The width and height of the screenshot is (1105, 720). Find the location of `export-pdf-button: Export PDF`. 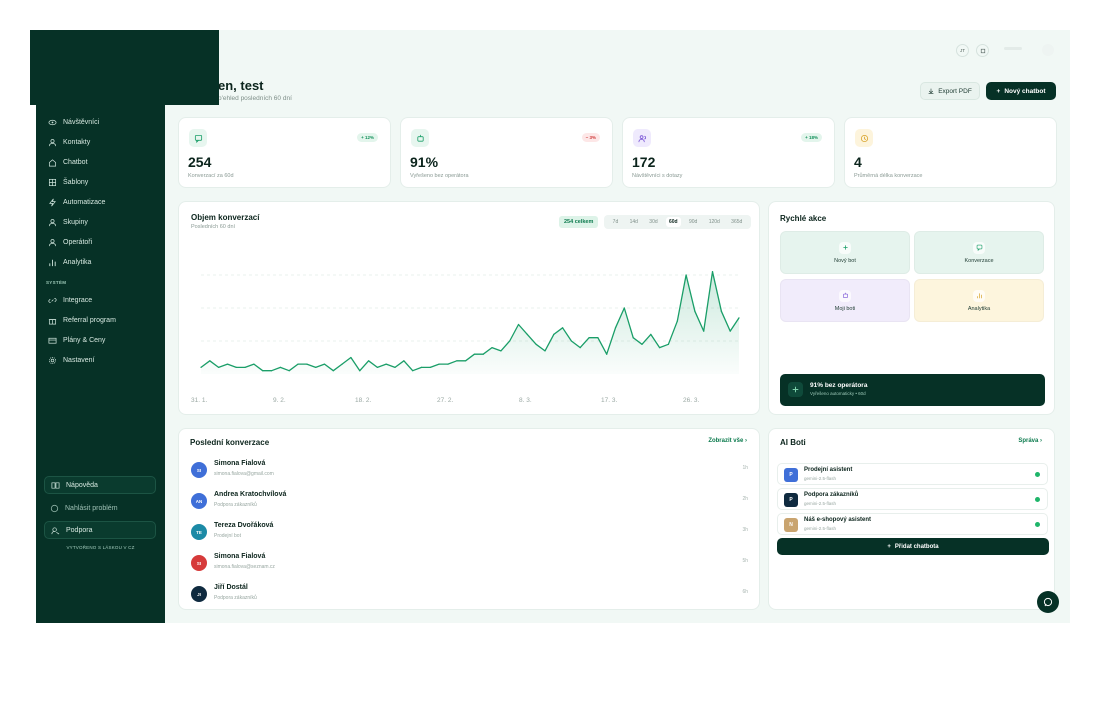

export-pdf-button: Export PDF is located at coordinates (950, 91).